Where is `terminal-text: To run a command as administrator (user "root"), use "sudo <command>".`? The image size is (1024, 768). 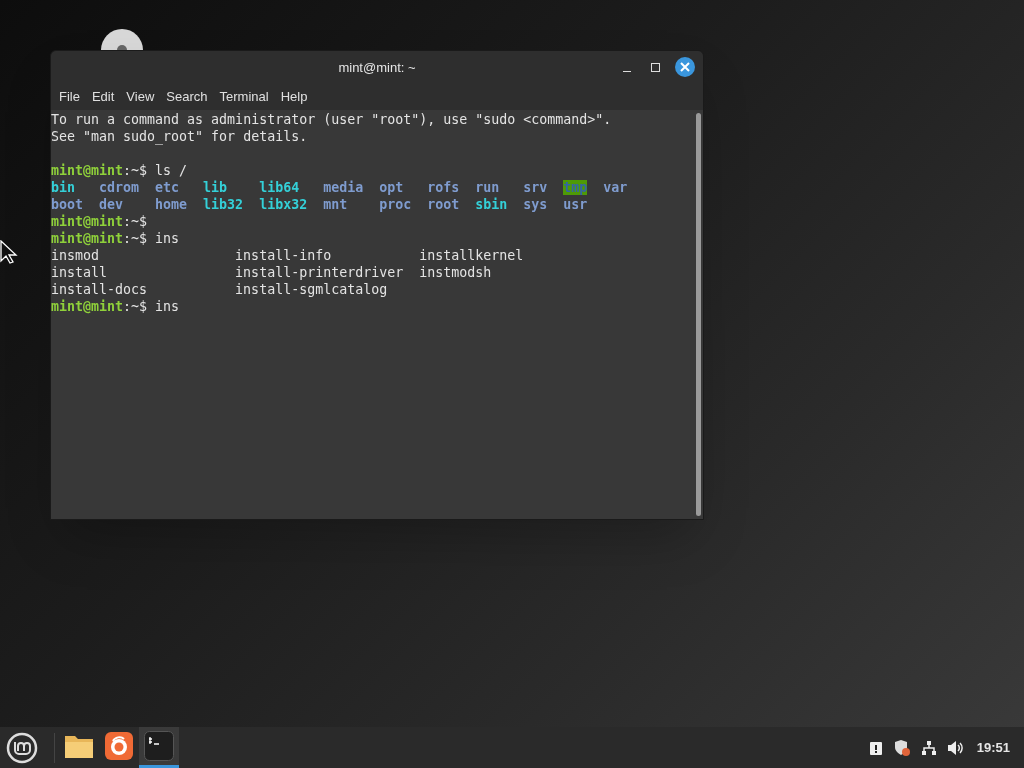
terminal-text: To run a command as administrator (user "root"), use "sudo <command>". is located at coordinates (331, 119).